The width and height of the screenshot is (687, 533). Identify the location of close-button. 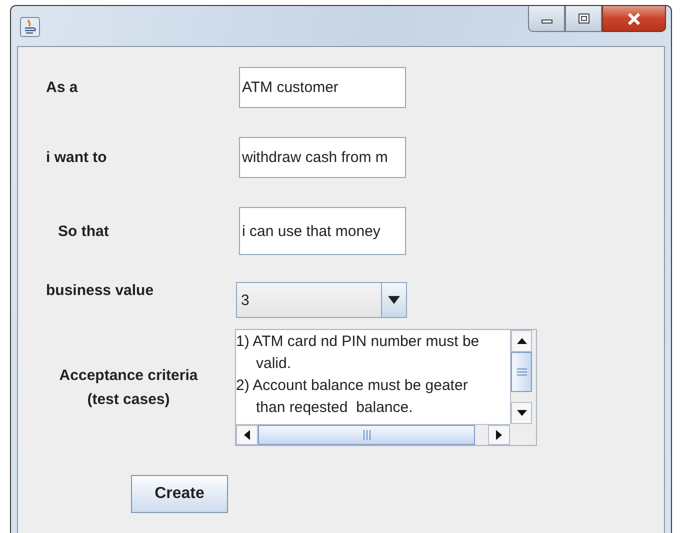
(634, 19).